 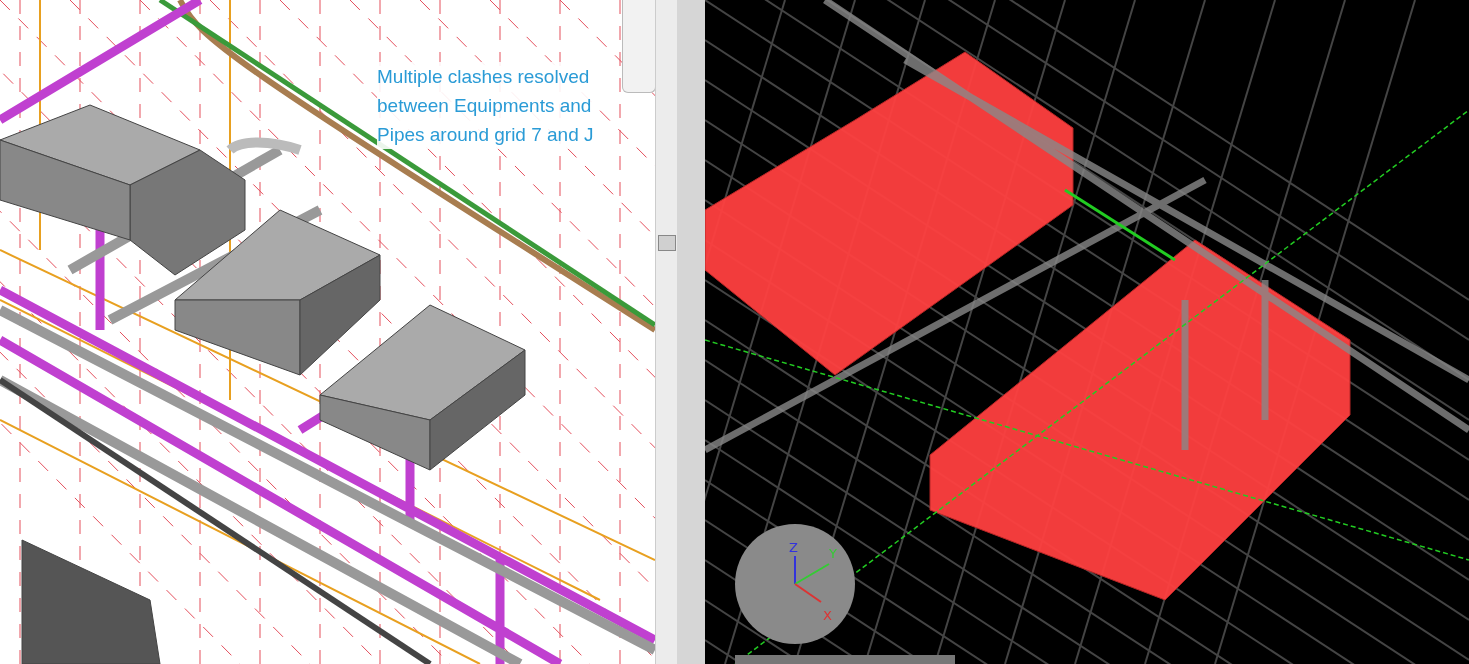 I want to click on scrollbar, so click(x=666, y=332).